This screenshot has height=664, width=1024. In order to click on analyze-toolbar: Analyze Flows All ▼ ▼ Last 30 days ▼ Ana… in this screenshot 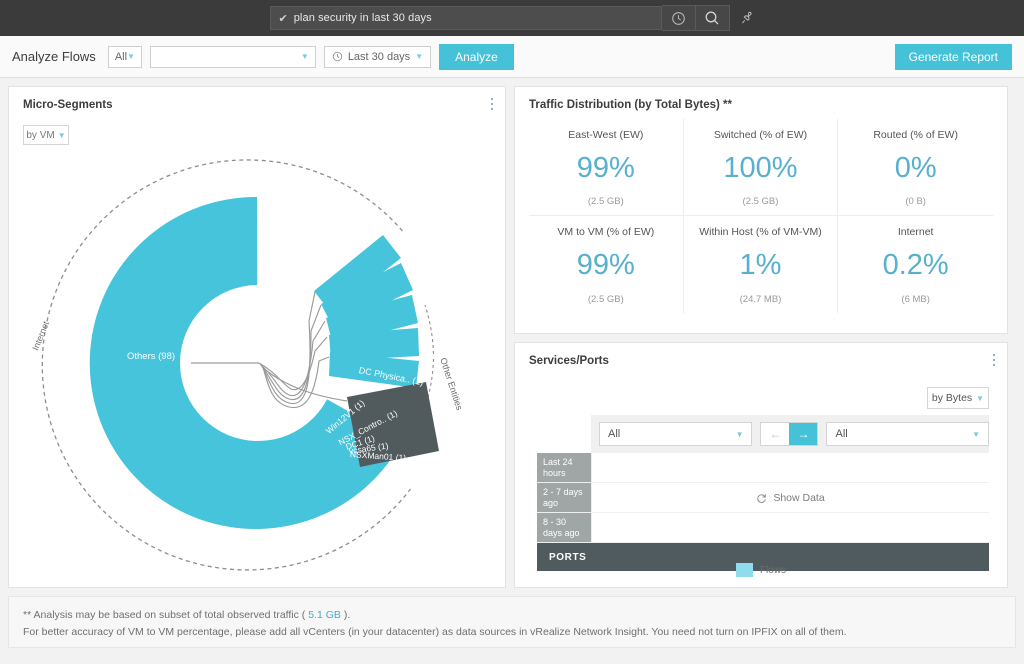, I will do `click(512, 57)`.